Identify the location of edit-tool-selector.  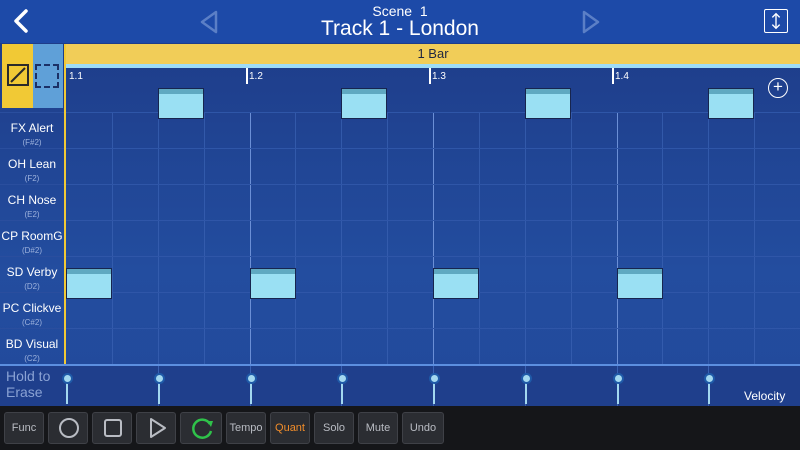
(32, 76).